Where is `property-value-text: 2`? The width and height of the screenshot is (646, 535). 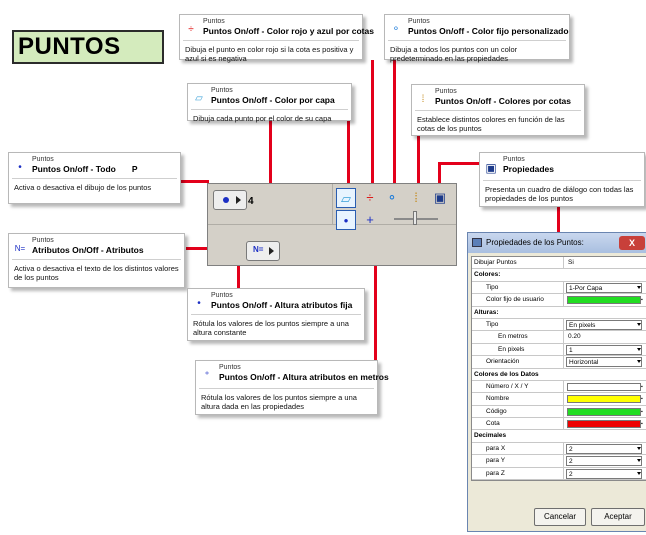
property-value-text: 2 is located at coordinates (571, 462).